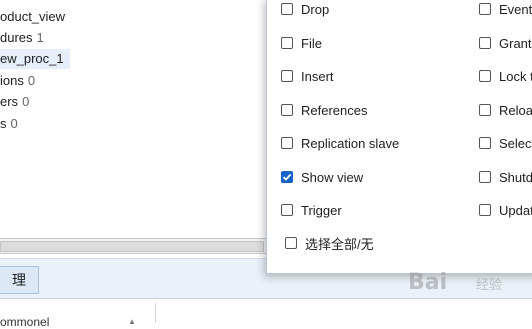 The height and width of the screenshot is (329, 532). Describe the element at coordinates (9, 124) in the screenshot. I see `tree-item-events: s0` at that location.